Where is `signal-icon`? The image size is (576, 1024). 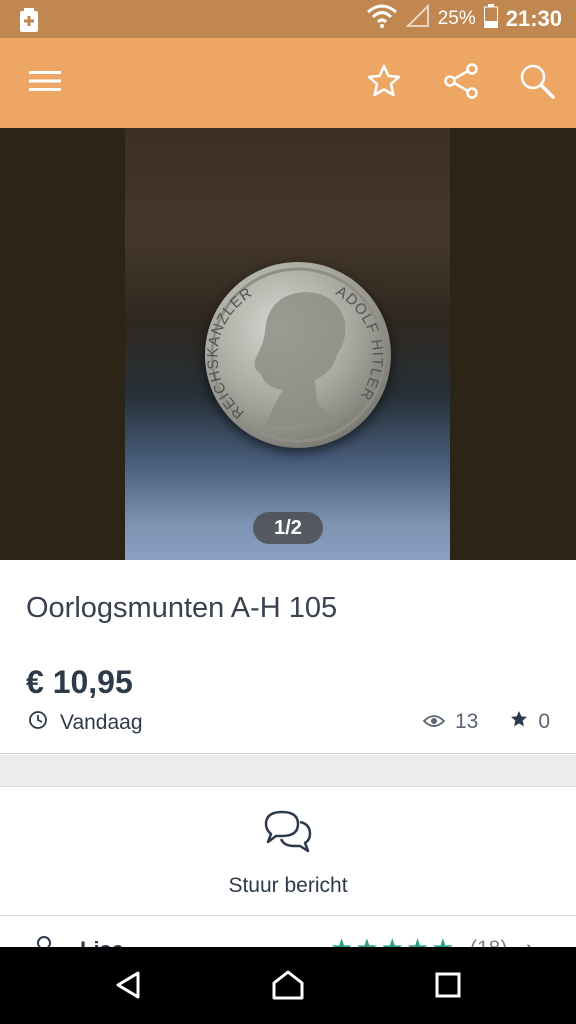
signal-icon is located at coordinates (417, 18).